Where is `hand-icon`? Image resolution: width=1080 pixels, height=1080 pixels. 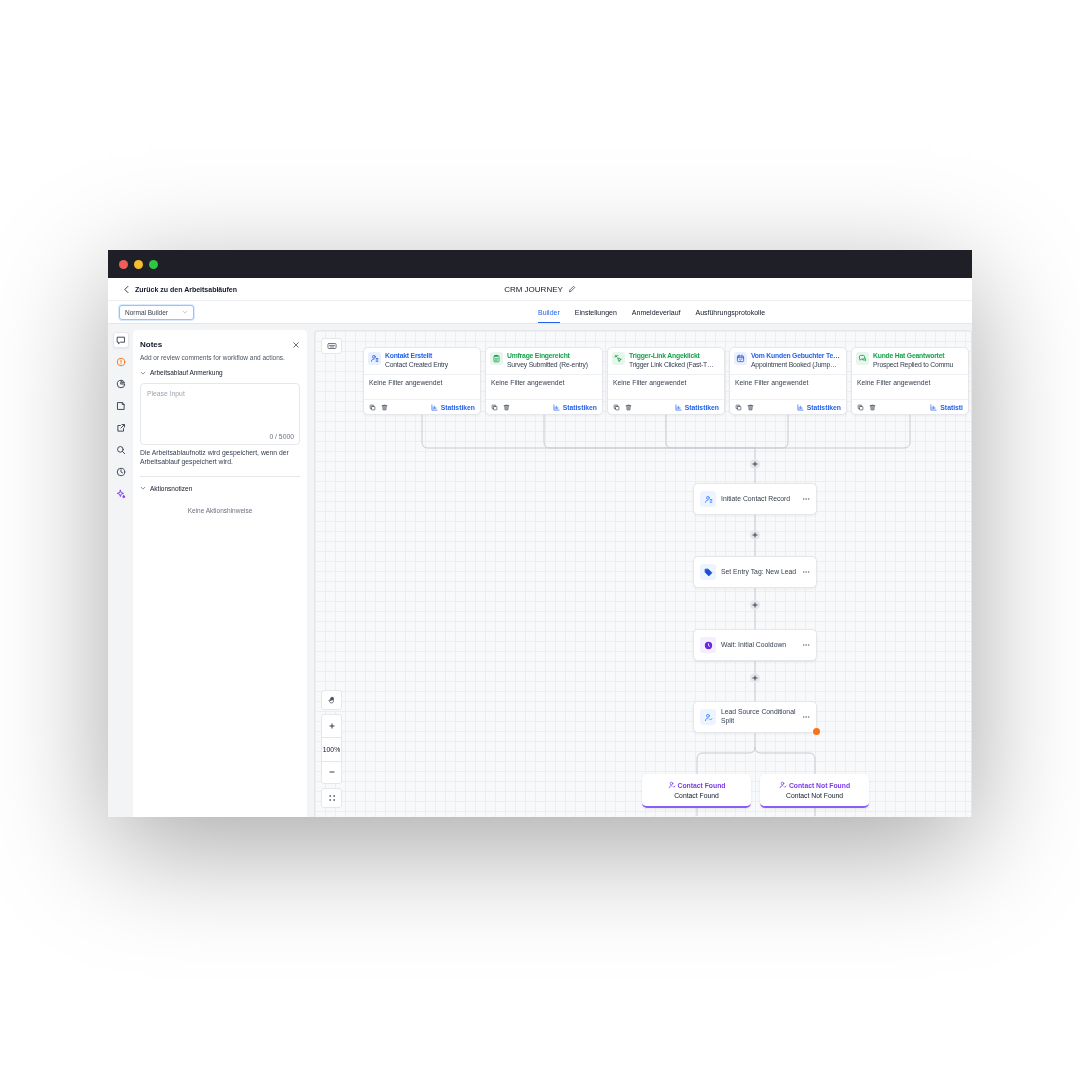 hand-icon is located at coordinates (331, 700).